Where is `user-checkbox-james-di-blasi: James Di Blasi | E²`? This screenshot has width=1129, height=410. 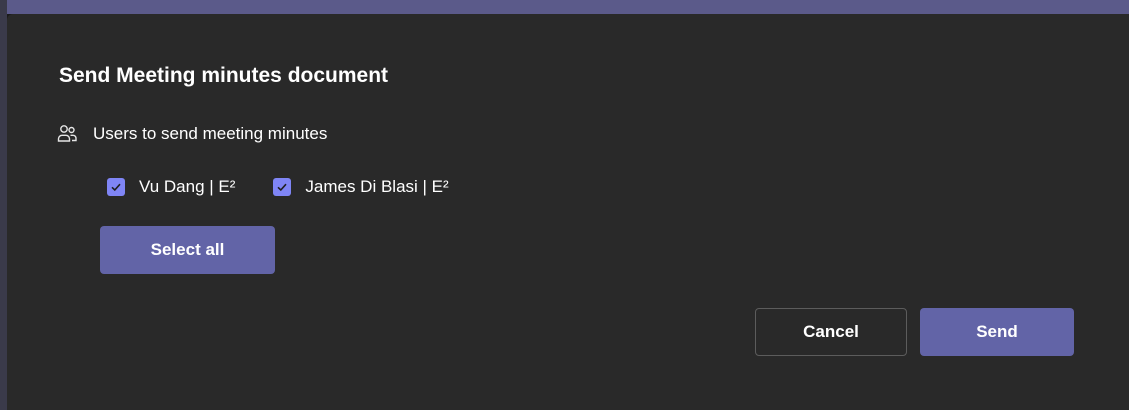 user-checkbox-james-di-blasi: James Di Blasi | E² is located at coordinates (361, 187).